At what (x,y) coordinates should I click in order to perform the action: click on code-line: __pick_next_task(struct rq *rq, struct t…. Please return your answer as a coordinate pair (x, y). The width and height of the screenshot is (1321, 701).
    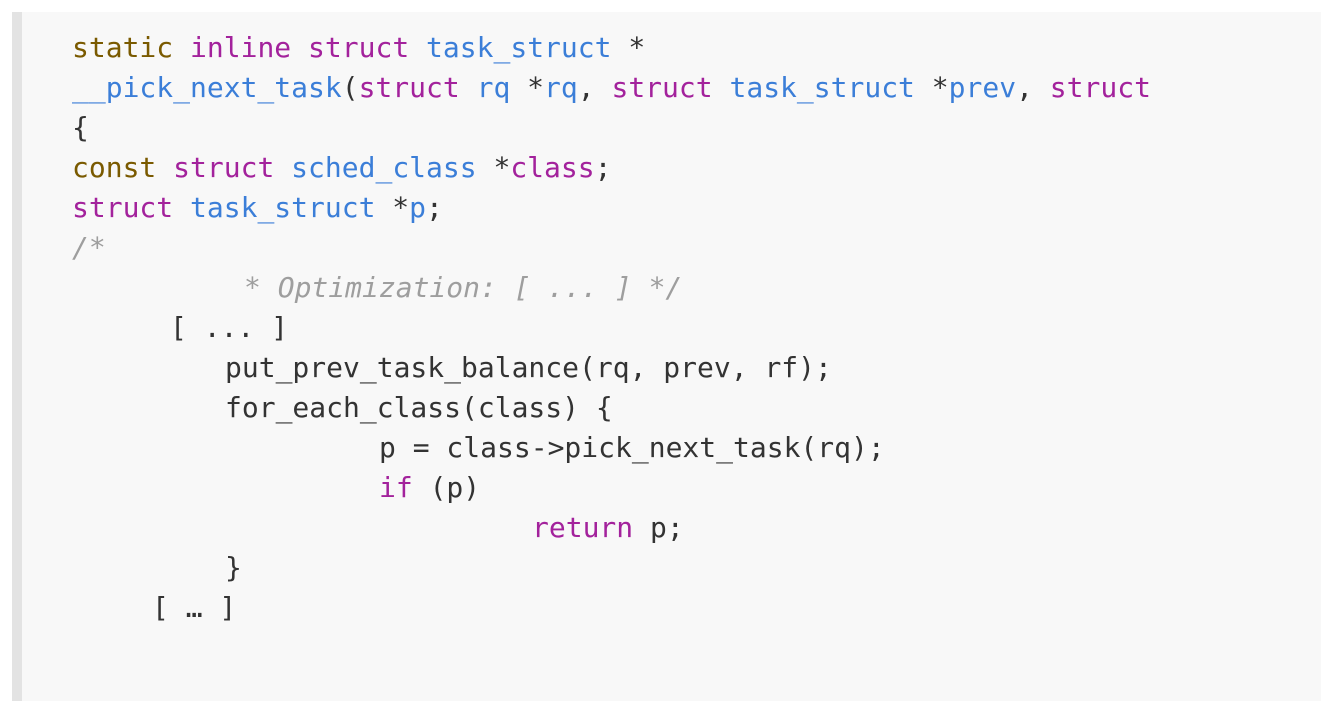
    Looking at the image, I should click on (611, 88).